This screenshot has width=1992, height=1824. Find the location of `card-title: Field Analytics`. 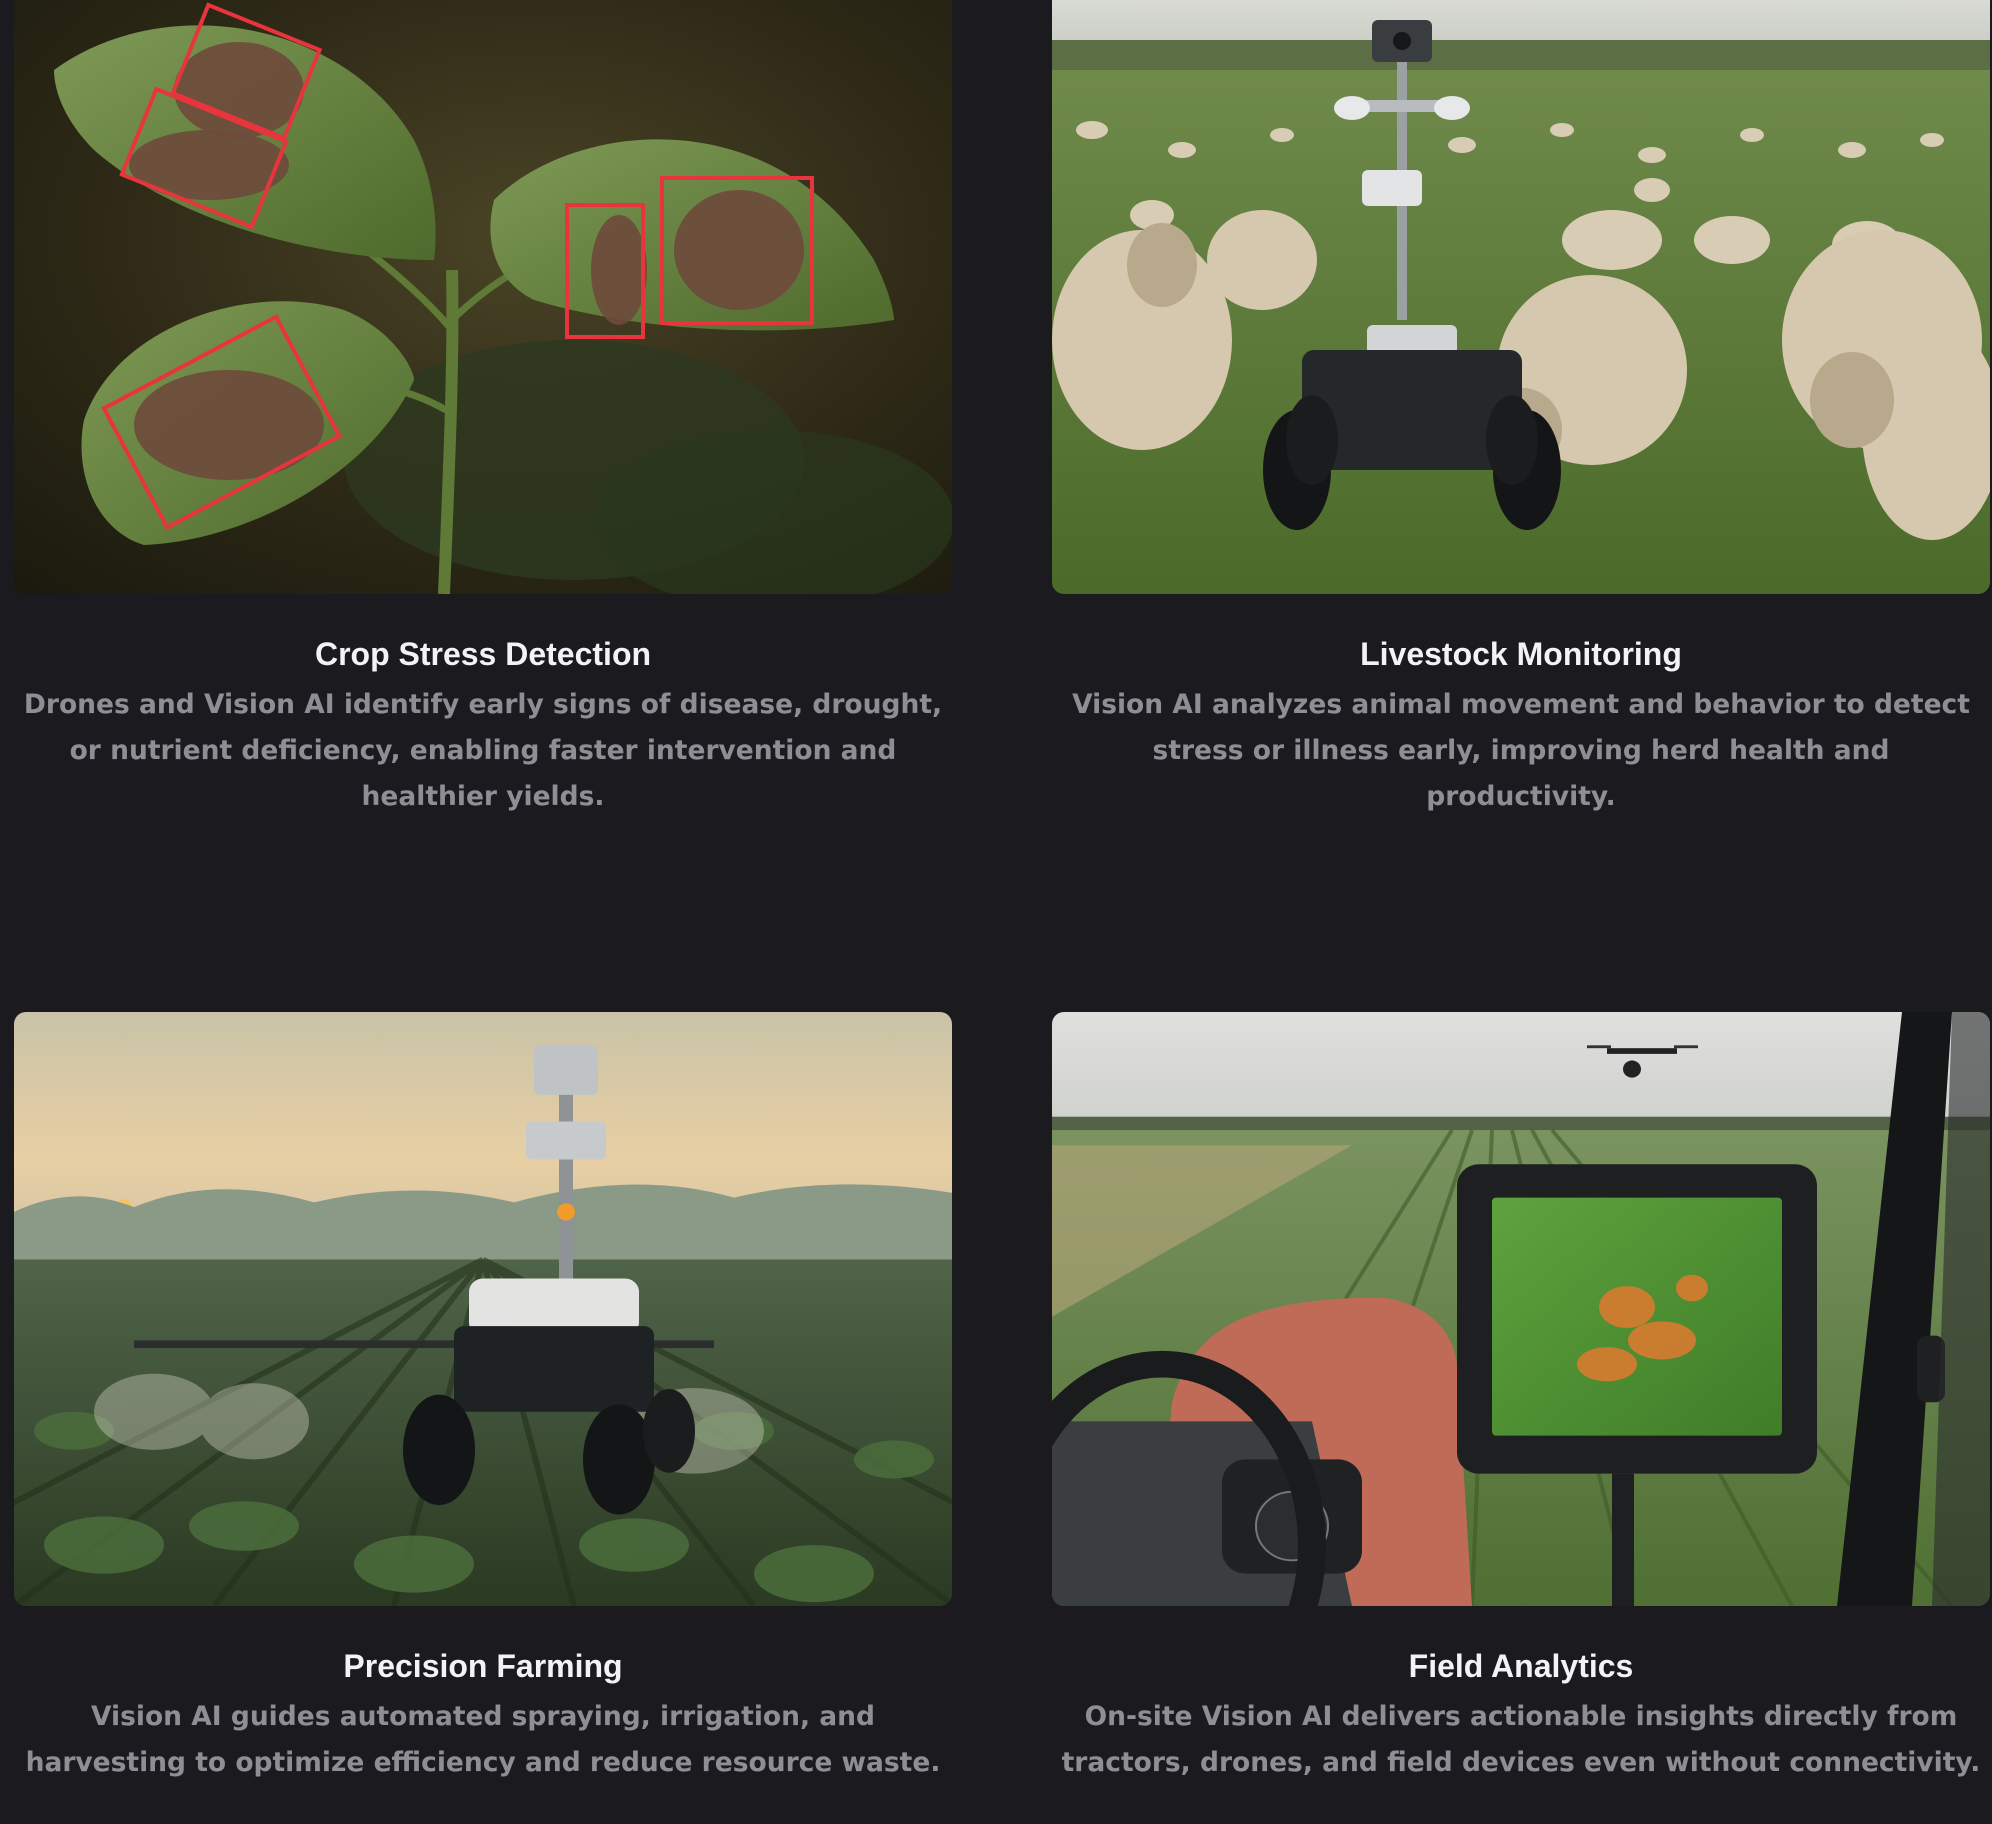

card-title: Field Analytics is located at coordinates (1521, 1666).